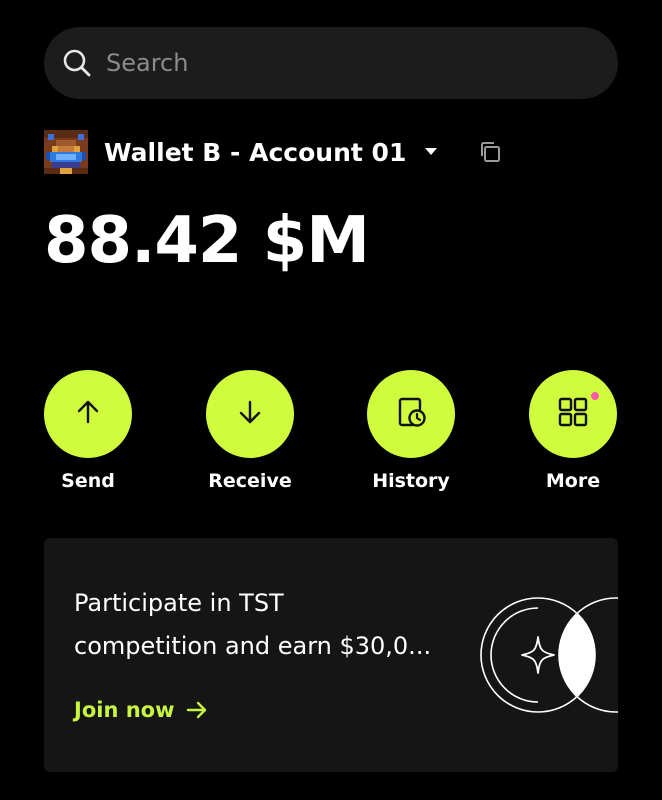  I want to click on send-button: Send, so click(88, 431).